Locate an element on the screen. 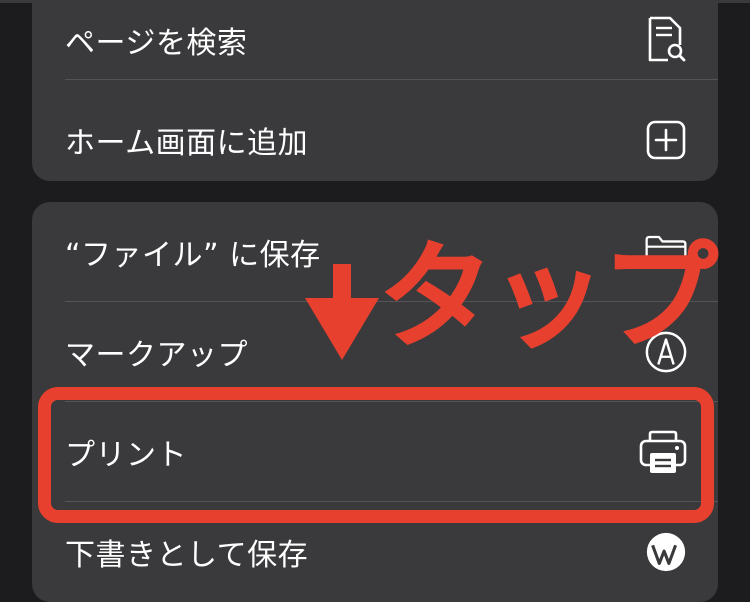  add-square-icon is located at coordinates (666, 140).